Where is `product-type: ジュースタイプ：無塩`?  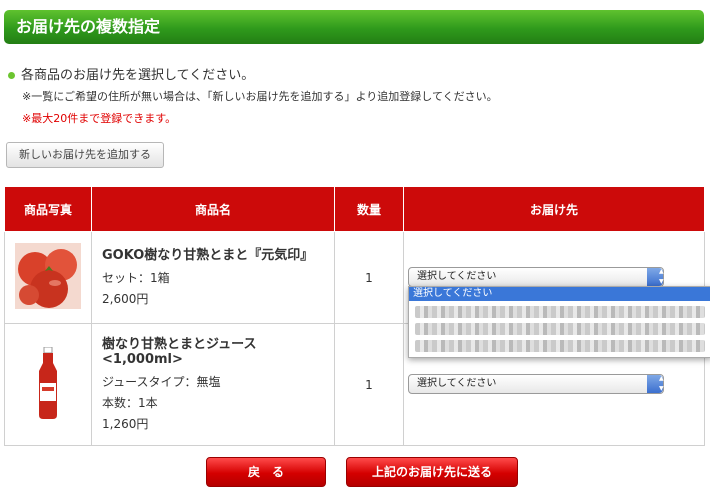 product-type: ジュースタイプ：無塩 is located at coordinates (161, 382).